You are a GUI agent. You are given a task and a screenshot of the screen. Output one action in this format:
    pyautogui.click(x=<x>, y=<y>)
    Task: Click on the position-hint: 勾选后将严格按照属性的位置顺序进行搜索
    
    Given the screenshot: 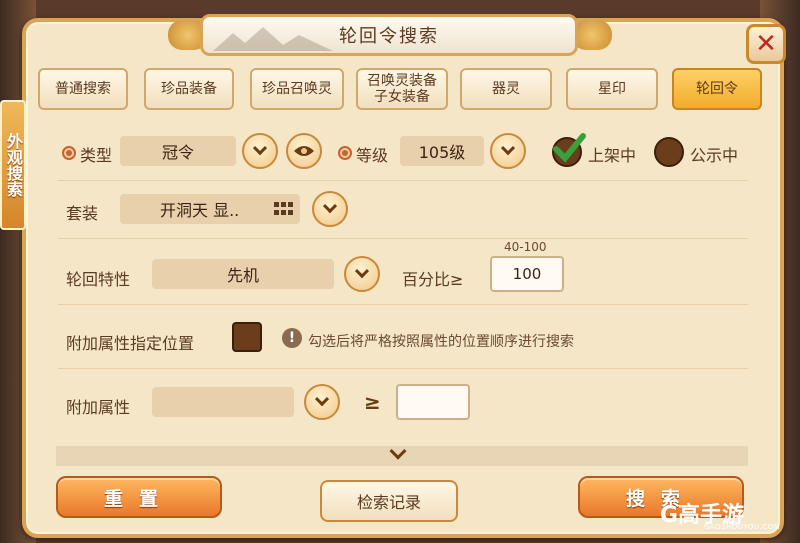 What is the action you would take?
    pyautogui.click(x=441, y=342)
    